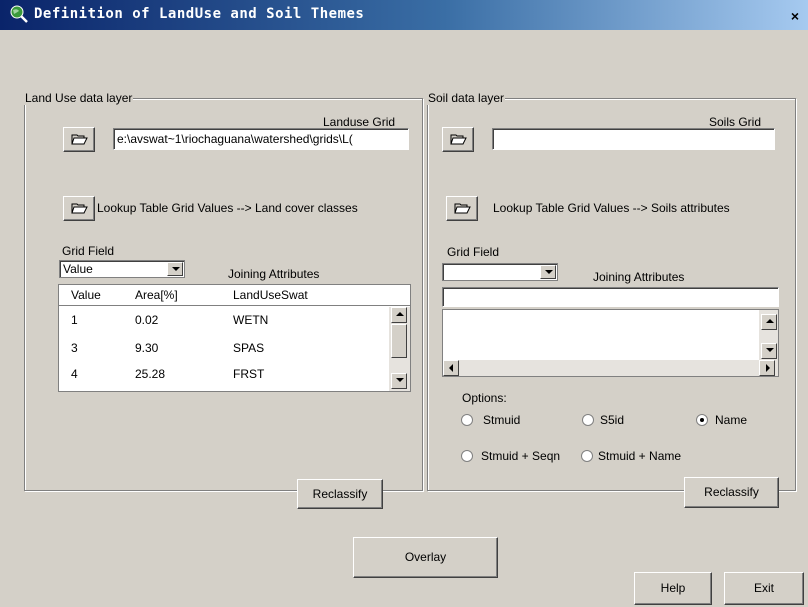  I want to click on table-row: 4 25.28 FRST, so click(224, 375).